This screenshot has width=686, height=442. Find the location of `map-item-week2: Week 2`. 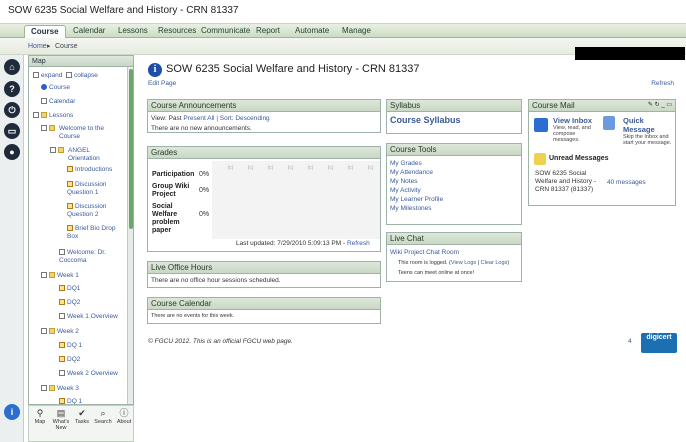

map-item-week2: Week 2 is located at coordinates (60, 332).